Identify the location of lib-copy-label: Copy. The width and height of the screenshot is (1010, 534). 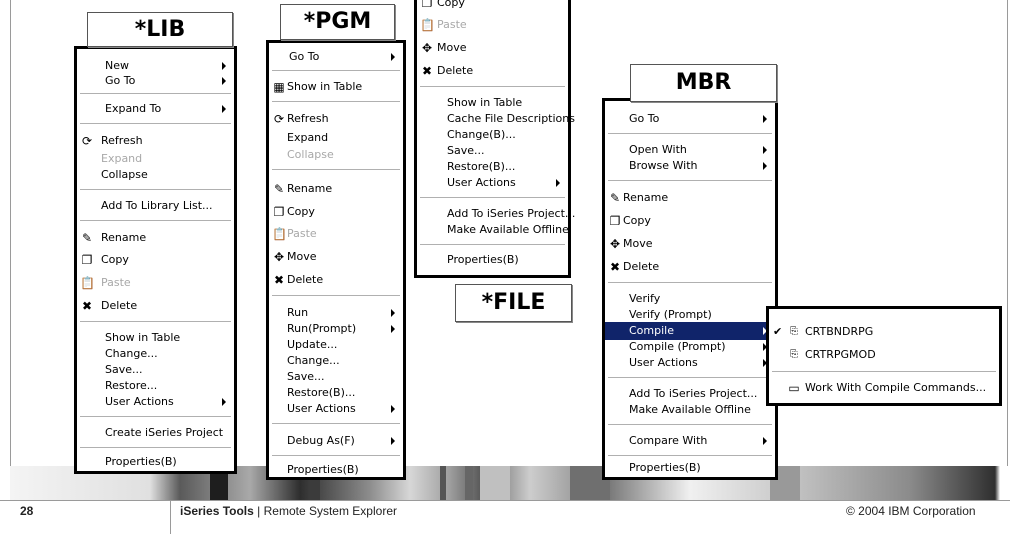
(115, 259).